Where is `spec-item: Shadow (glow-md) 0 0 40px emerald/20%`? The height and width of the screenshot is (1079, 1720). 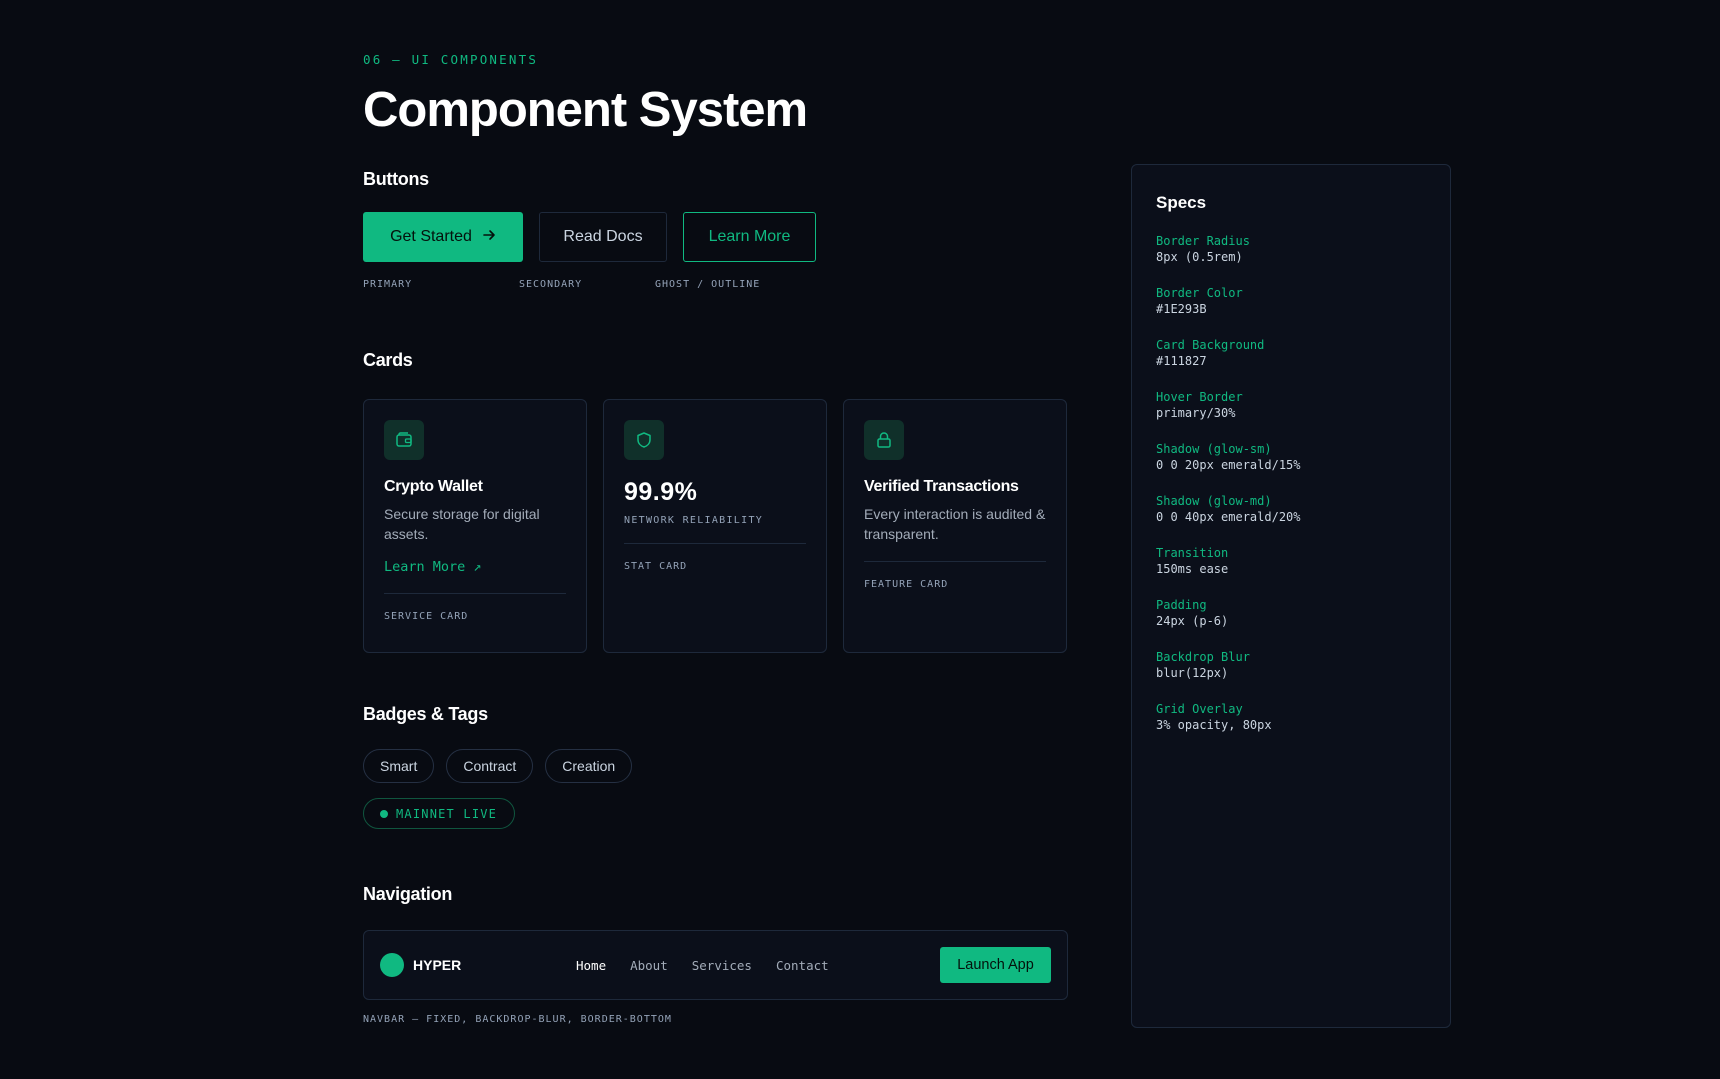
spec-item: Shadow (glow-md) 0 0 40px emerald/20% is located at coordinates (1291, 519).